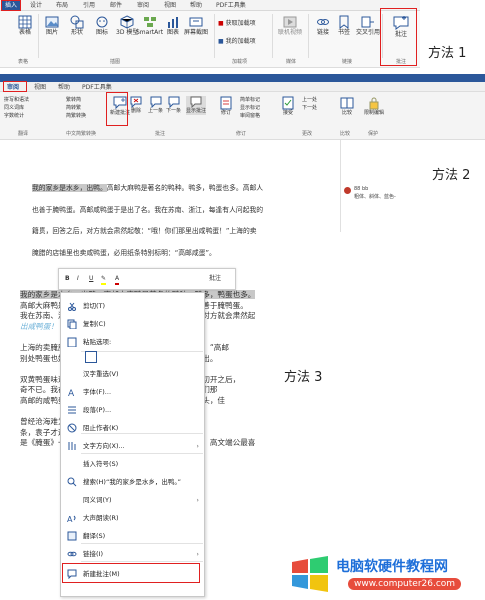  Describe the element at coordinates (196, 26) in the screenshot. I see `screenshot-button: 屏幕截图` at that location.